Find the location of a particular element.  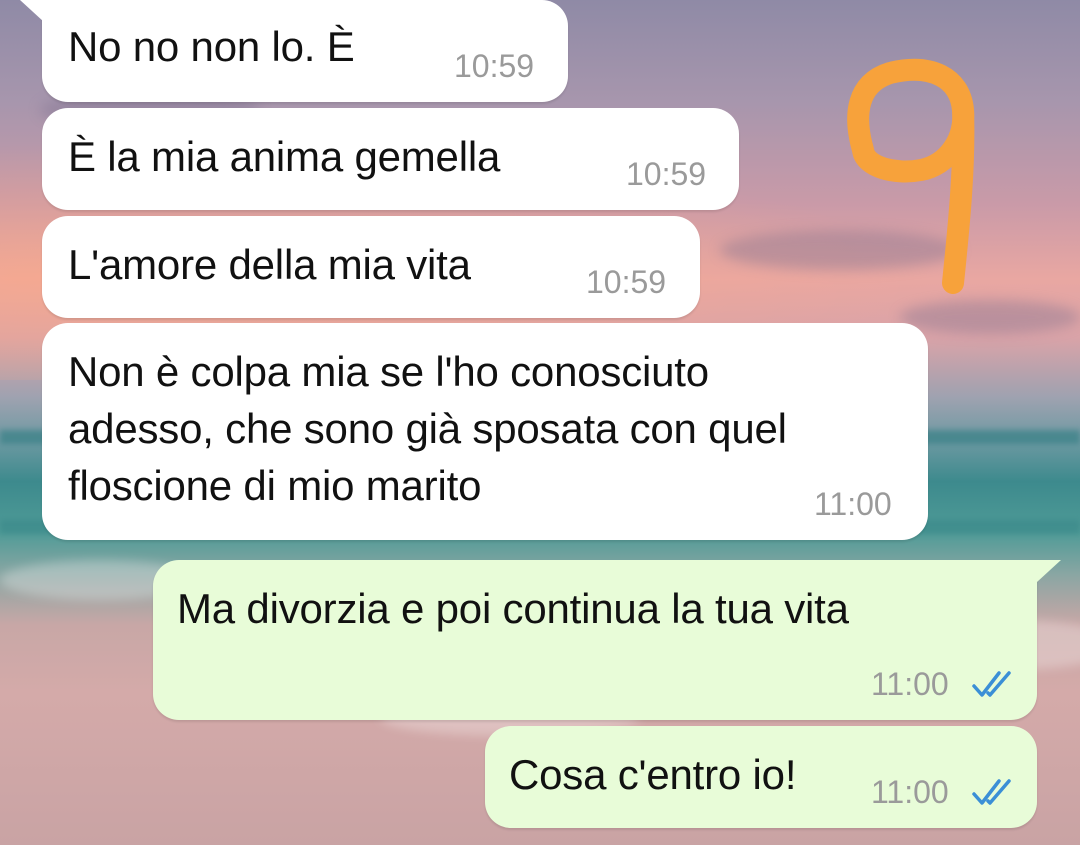

incoming-message: L'amore della mia vita 10:59 is located at coordinates (371, 267).